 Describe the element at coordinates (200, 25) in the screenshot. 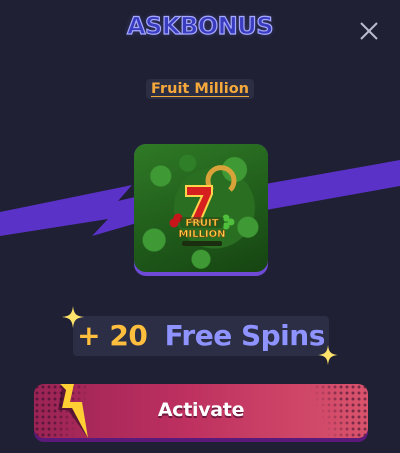

I see `brand-title: ASKBONUS` at that location.